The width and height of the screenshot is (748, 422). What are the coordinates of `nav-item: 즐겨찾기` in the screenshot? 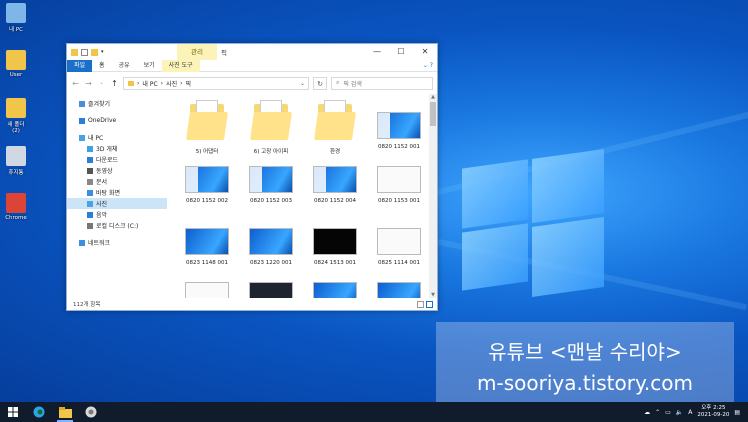 It's located at (117, 103).